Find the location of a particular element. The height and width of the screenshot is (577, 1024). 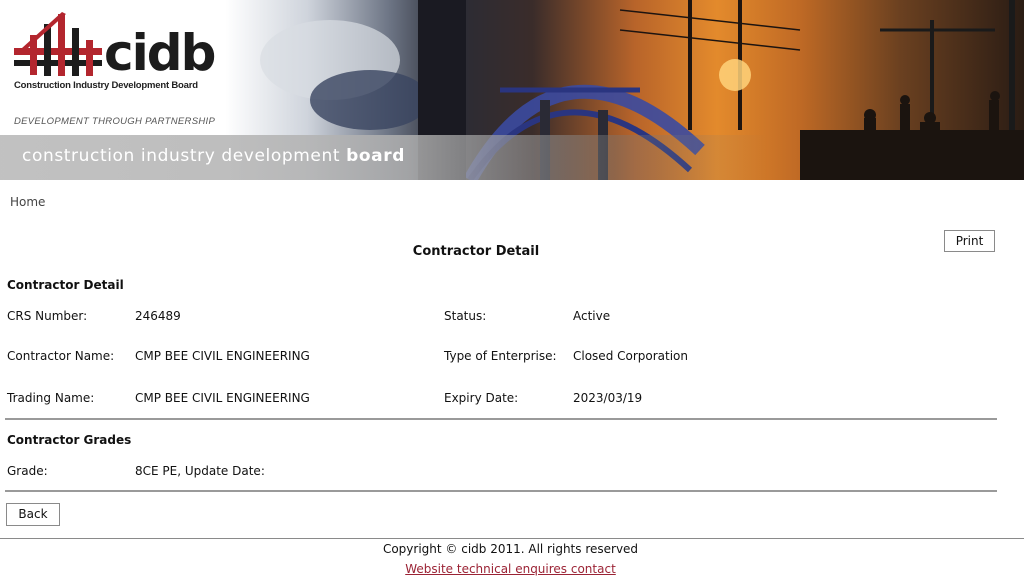

back-button: Back is located at coordinates (33, 514).